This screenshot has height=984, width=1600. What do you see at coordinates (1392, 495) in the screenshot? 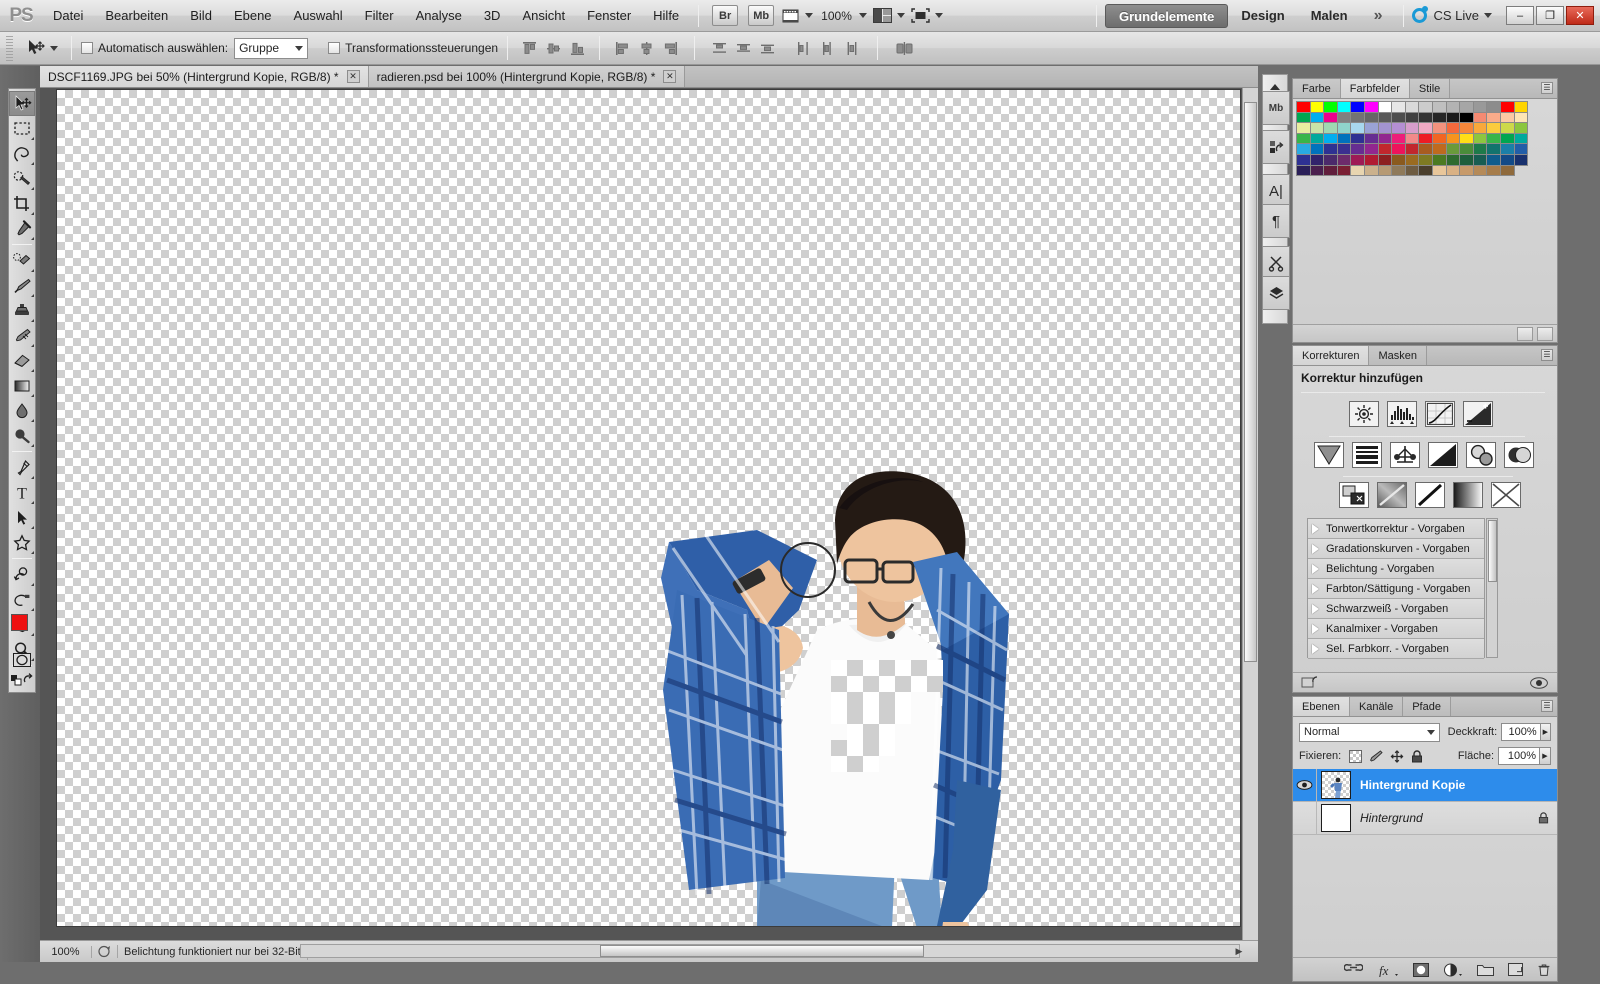
I see `posterize-icon` at bounding box center [1392, 495].